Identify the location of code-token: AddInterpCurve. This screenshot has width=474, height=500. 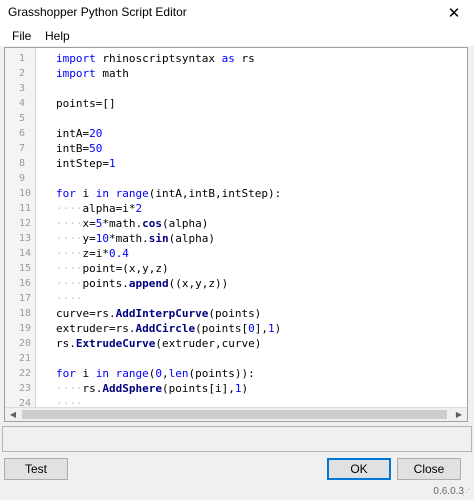
(162, 313).